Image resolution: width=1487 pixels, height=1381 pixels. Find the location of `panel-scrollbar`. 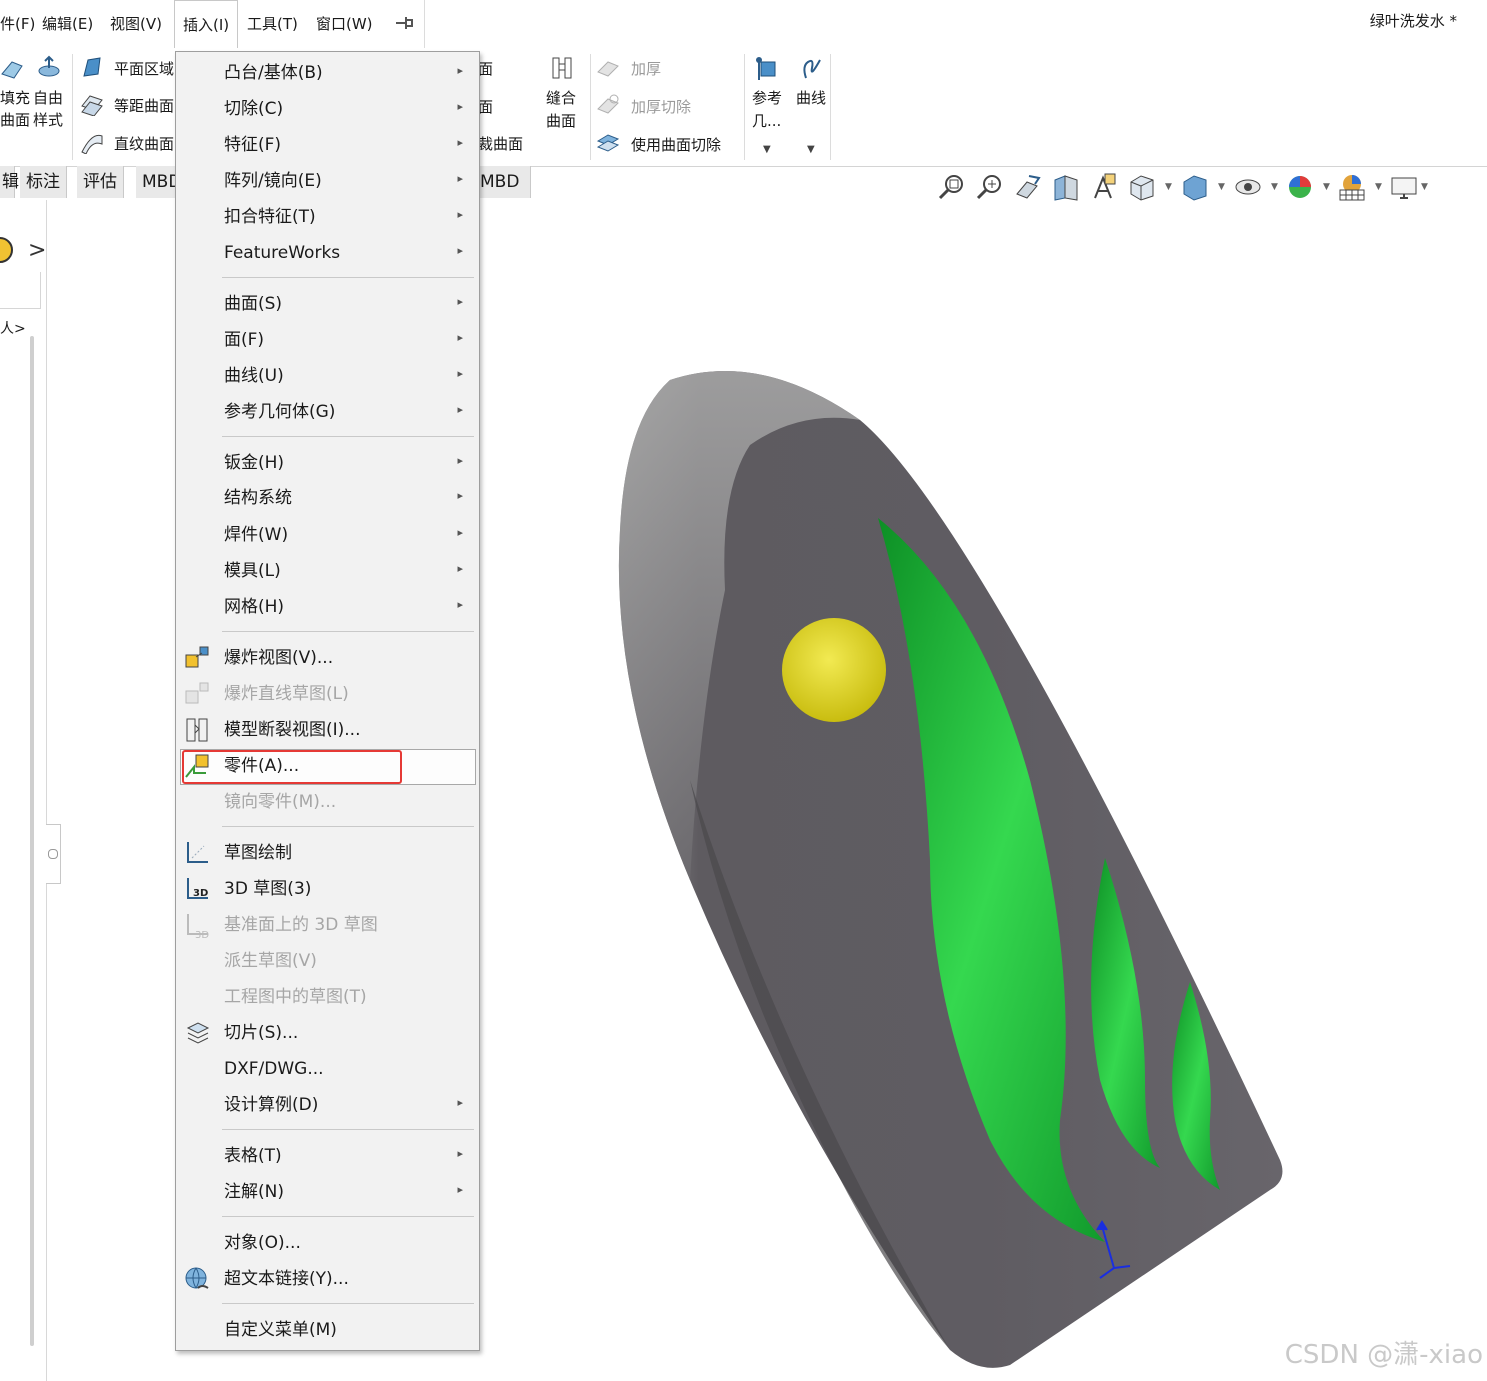

panel-scrollbar is located at coordinates (32, 841).